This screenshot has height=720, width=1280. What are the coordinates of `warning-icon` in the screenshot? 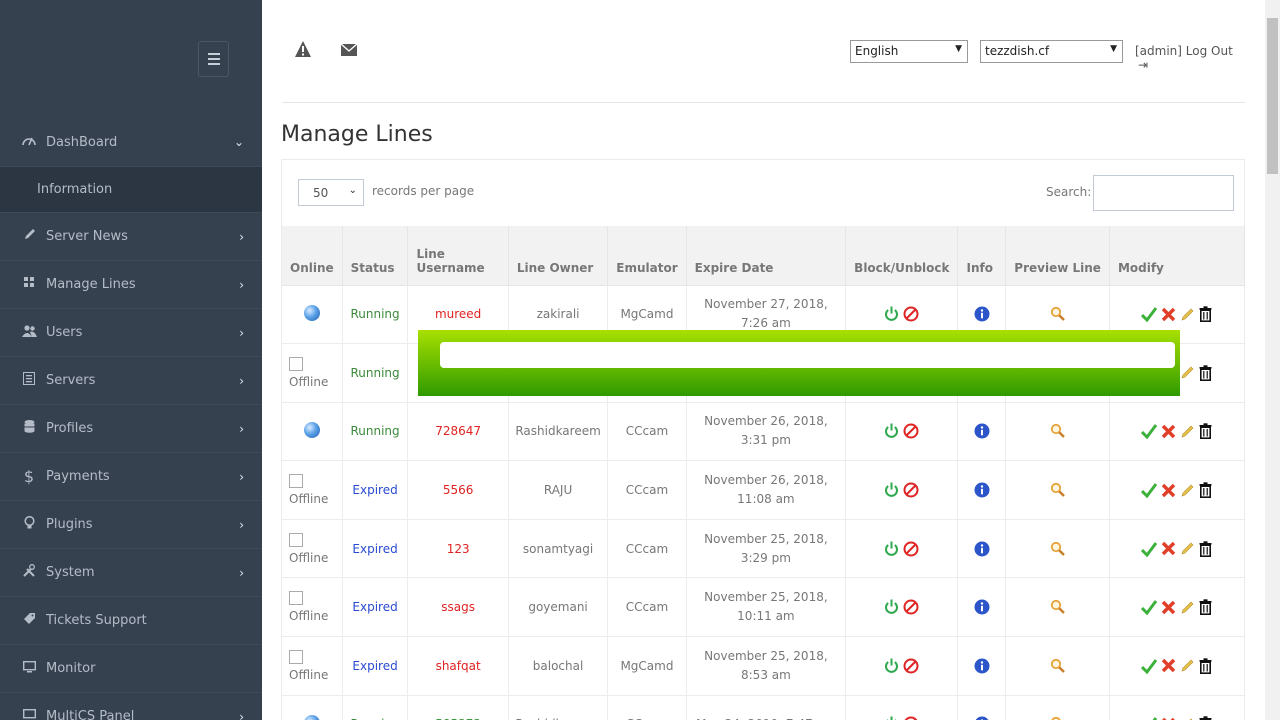 It's located at (303, 49).